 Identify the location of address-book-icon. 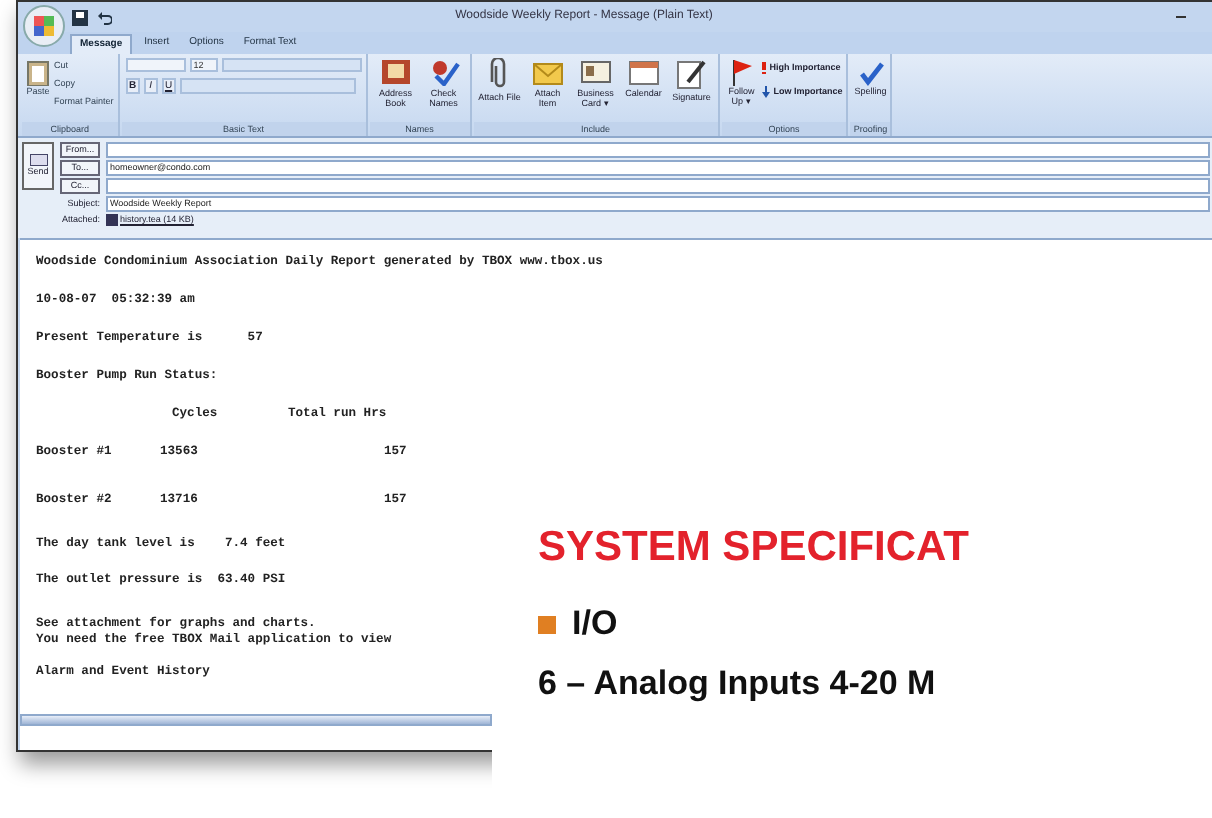
(395, 72).